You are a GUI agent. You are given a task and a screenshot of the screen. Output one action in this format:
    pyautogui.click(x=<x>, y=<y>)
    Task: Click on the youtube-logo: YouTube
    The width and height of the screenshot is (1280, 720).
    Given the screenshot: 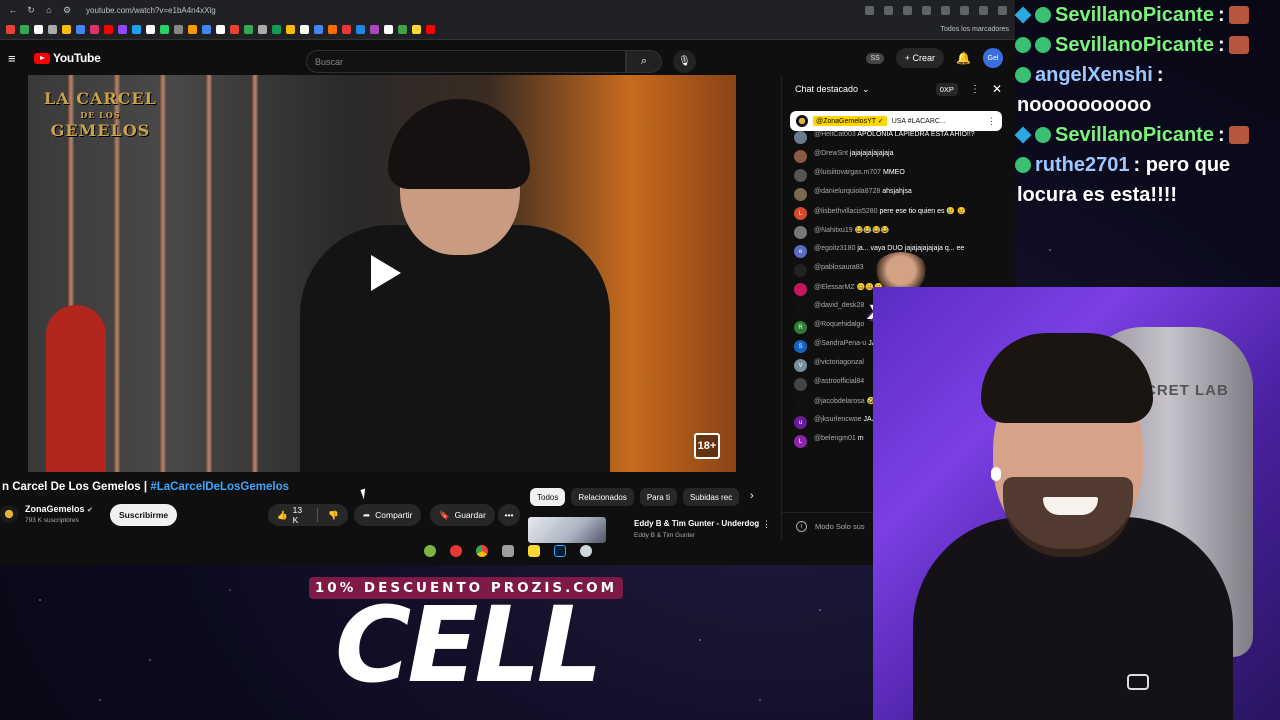 What is the action you would take?
    pyautogui.click(x=67, y=58)
    